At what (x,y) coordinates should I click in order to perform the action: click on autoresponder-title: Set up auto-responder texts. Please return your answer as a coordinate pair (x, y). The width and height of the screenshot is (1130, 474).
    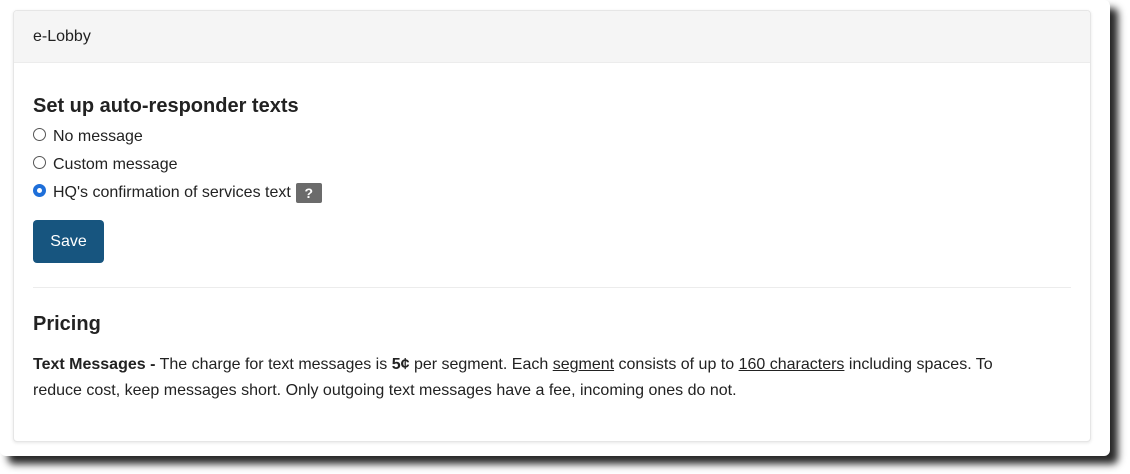
    Looking at the image, I should click on (166, 106).